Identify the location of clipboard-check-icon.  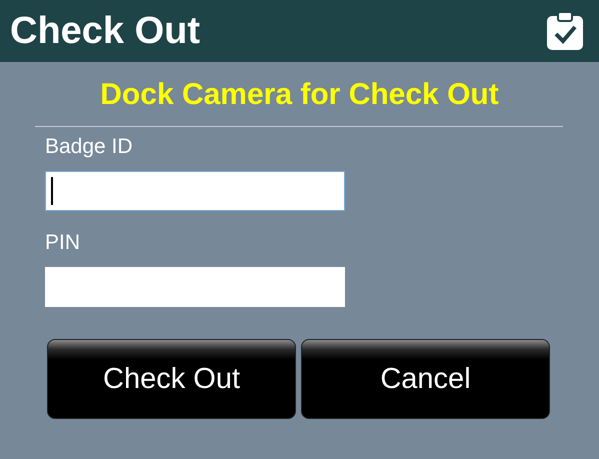
(565, 31).